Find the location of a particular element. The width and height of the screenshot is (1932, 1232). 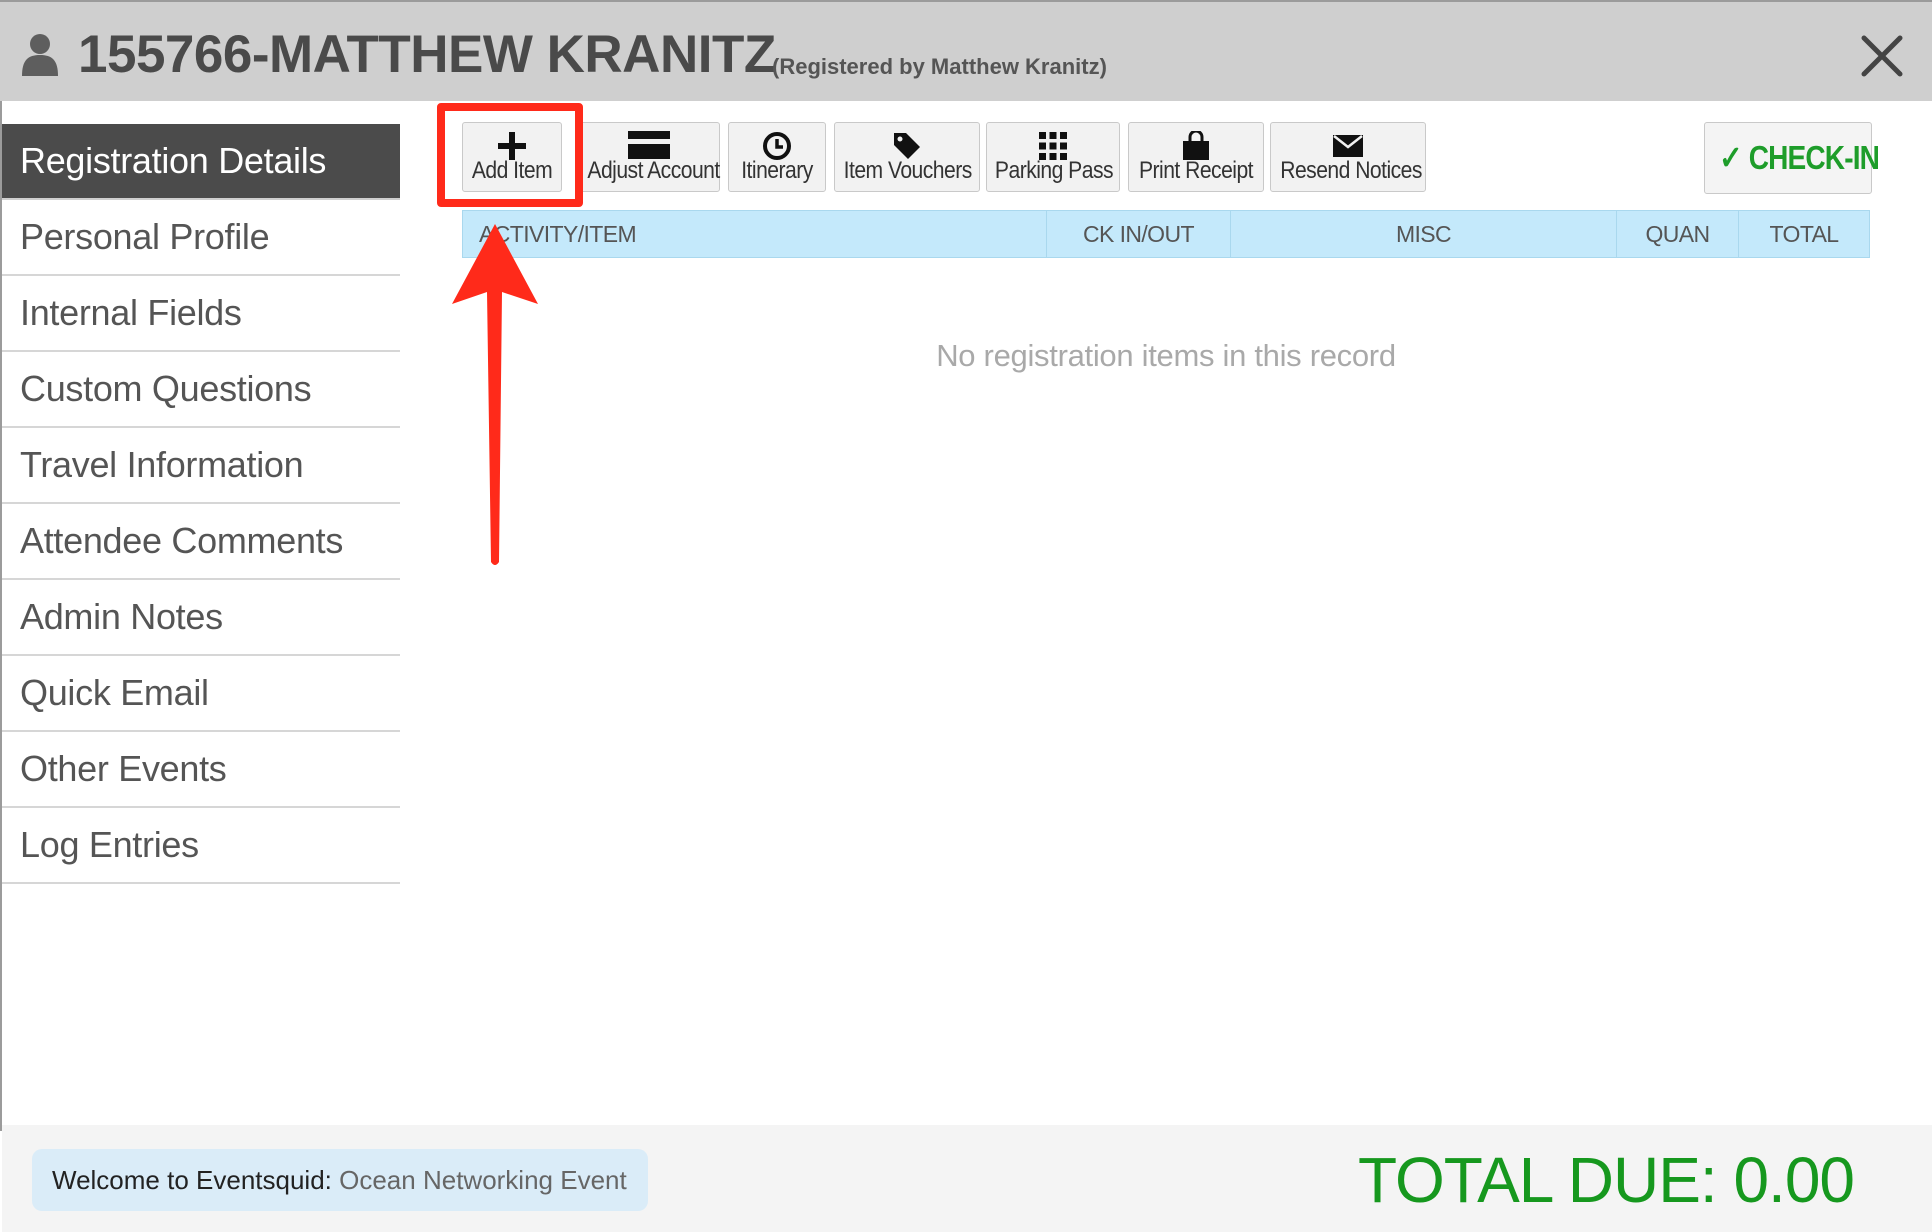

item-vouchers-label: Item Vouchers is located at coordinates (908, 170).